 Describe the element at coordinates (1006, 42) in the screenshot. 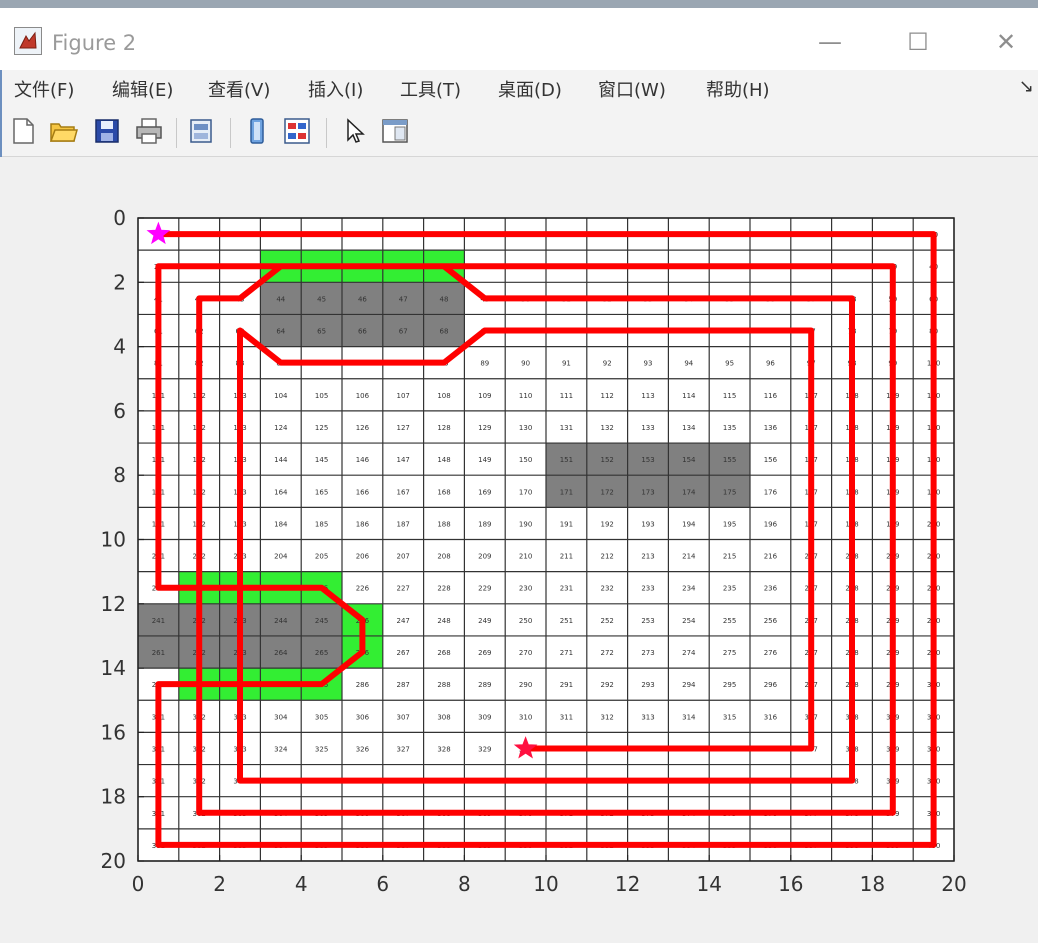

I see `close-button: ✕` at that location.